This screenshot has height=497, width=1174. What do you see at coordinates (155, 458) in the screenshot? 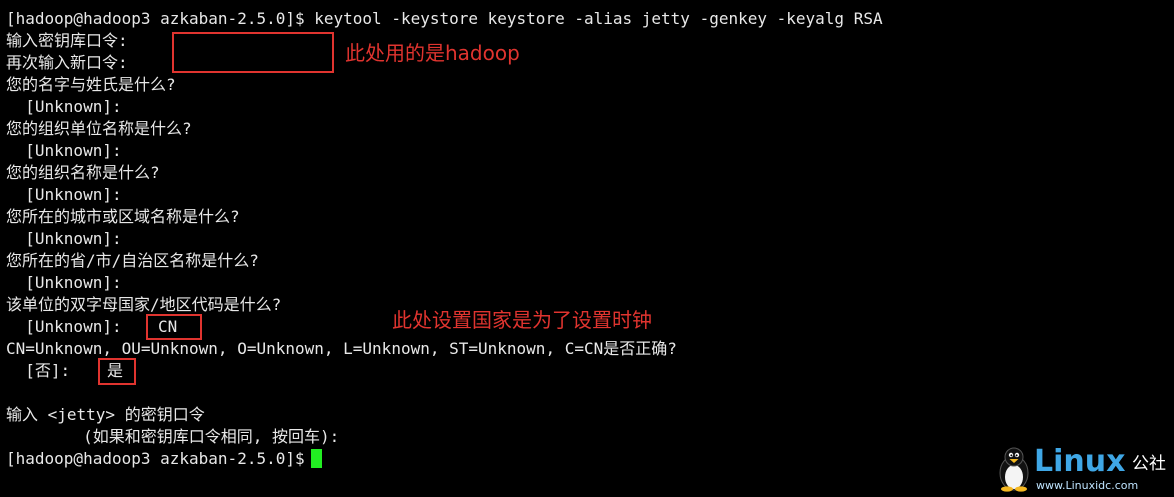
I see `shell-prompt: [hadoop@hadoop3 azkaban-2.5.0]$` at bounding box center [155, 458].